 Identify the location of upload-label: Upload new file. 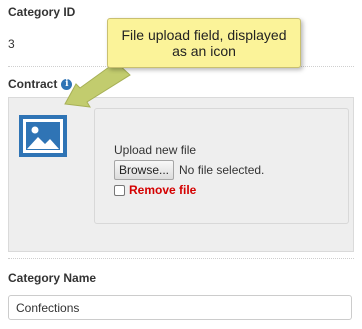
(155, 150).